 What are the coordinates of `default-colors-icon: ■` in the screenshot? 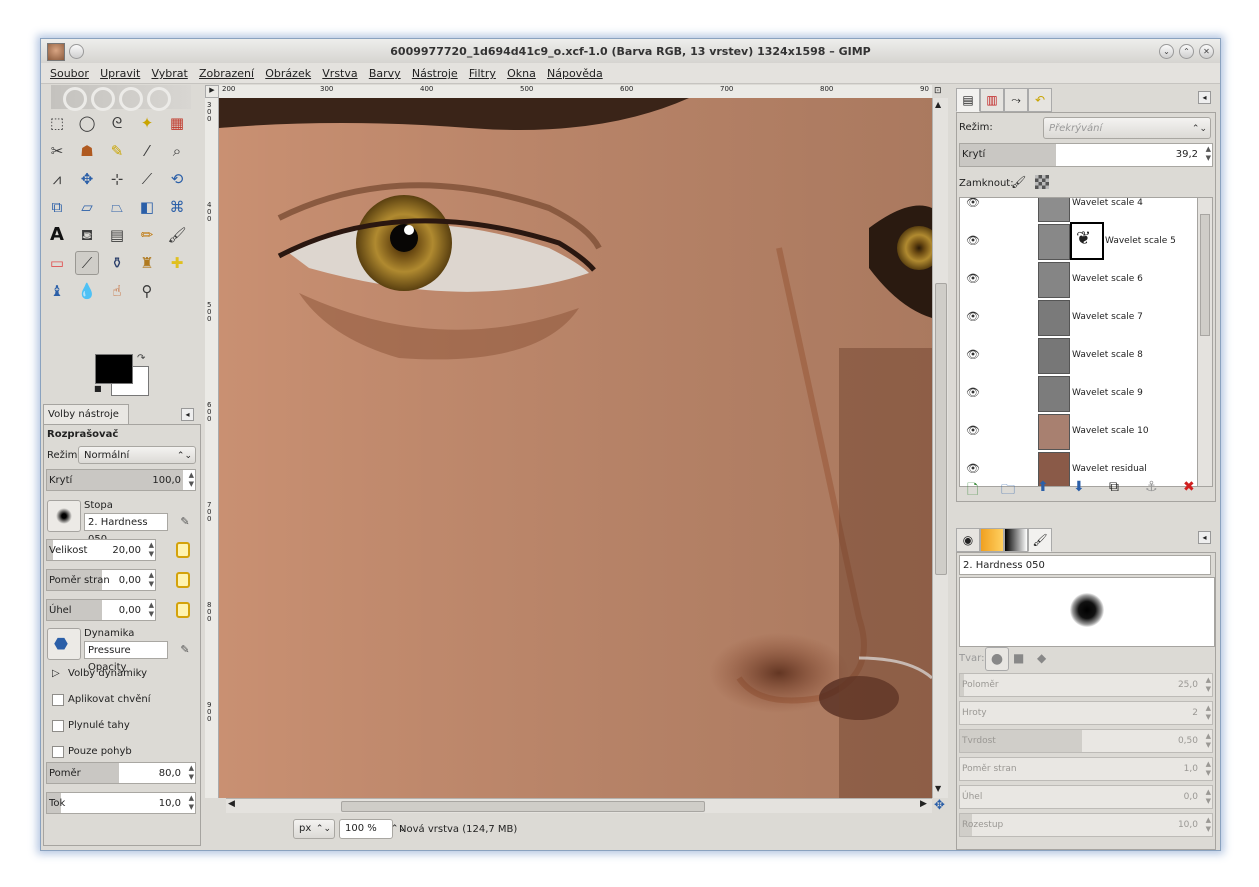 It's located at (98, 388).